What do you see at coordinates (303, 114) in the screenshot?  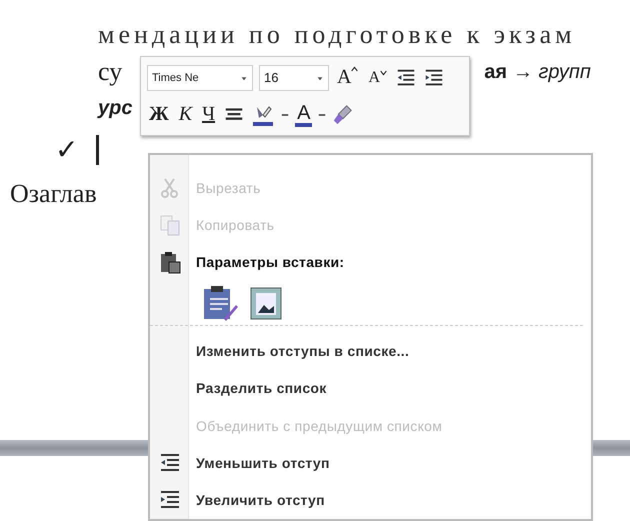 I see `font-color-button: A` at bounding box center [303, 114].